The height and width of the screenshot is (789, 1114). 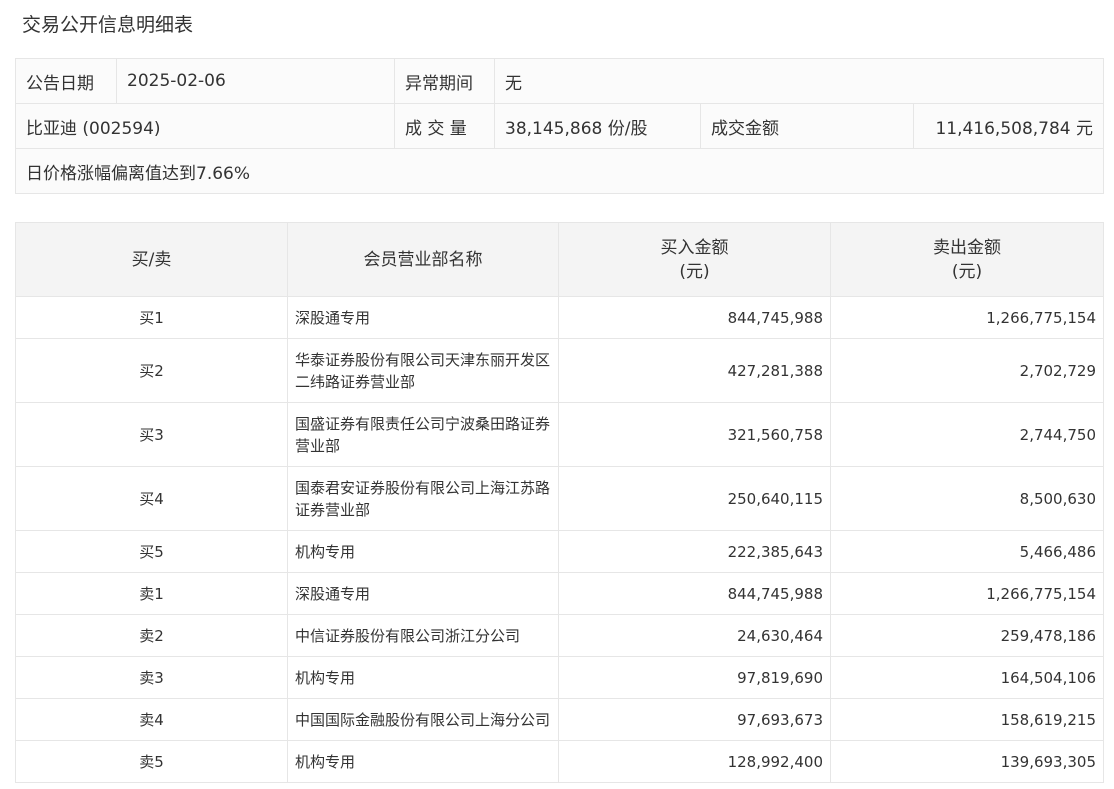 What do you see at coordinates (694, 551) in the screenshot?
I see `row-buy-amount: 222,385,643` at bounding box center [694, 551].